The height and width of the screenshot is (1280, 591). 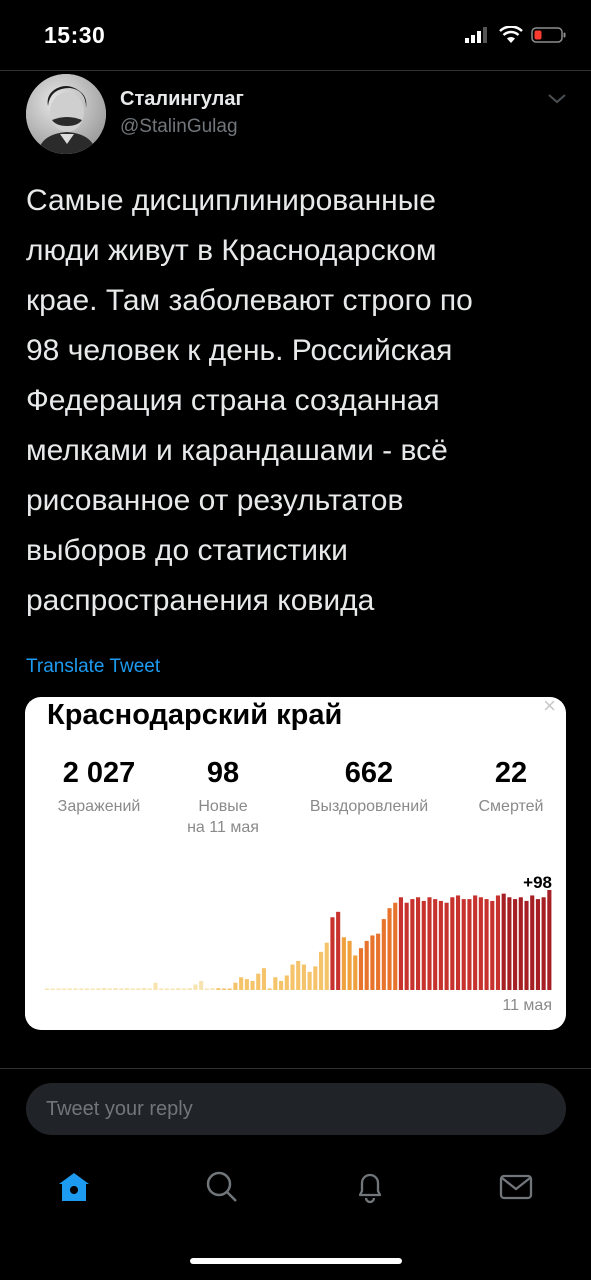 What do you see at coordinates (182, 99) in the screenshot?
I see `author-name: Сталингулаг` at bounding box center [182, 99].